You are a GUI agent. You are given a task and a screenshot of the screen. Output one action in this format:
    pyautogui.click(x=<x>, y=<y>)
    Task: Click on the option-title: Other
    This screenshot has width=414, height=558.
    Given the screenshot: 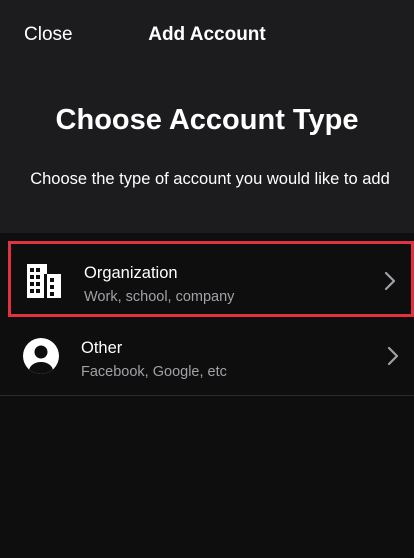 What is the action you would take?
    pyautogui.click(x=102, y=348)
    